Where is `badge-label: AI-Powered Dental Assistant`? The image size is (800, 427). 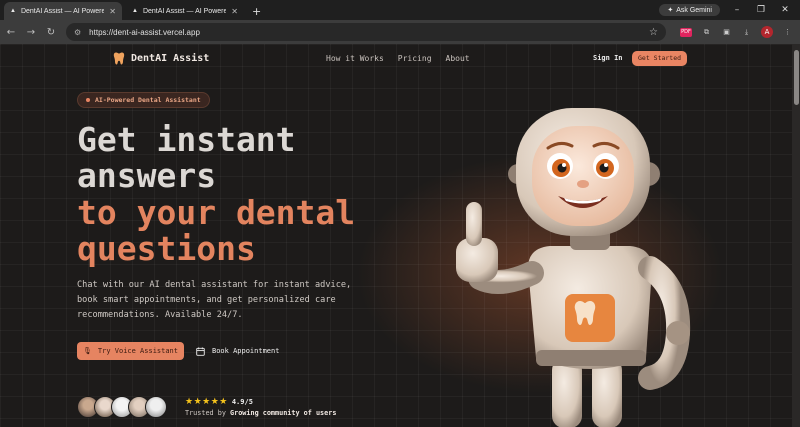 badge-label: AI-Powered Dental Assistant is located at coordinates (148, 100).